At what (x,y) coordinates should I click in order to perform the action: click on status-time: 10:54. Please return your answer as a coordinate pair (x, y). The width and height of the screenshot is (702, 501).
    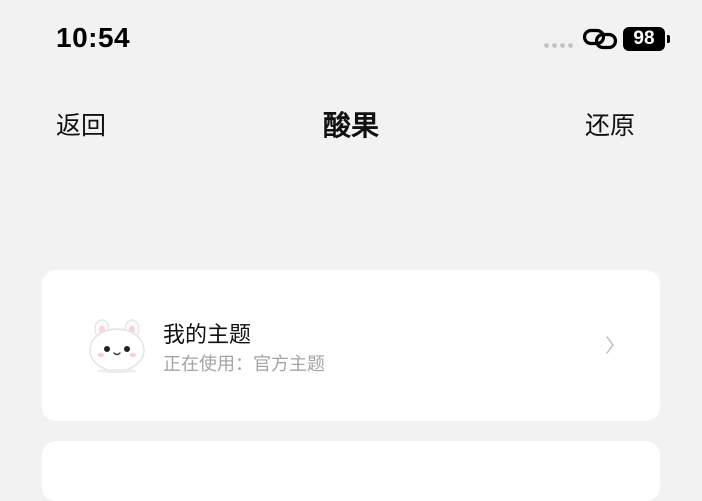
    Looking at the image, I should click on (93, 37).